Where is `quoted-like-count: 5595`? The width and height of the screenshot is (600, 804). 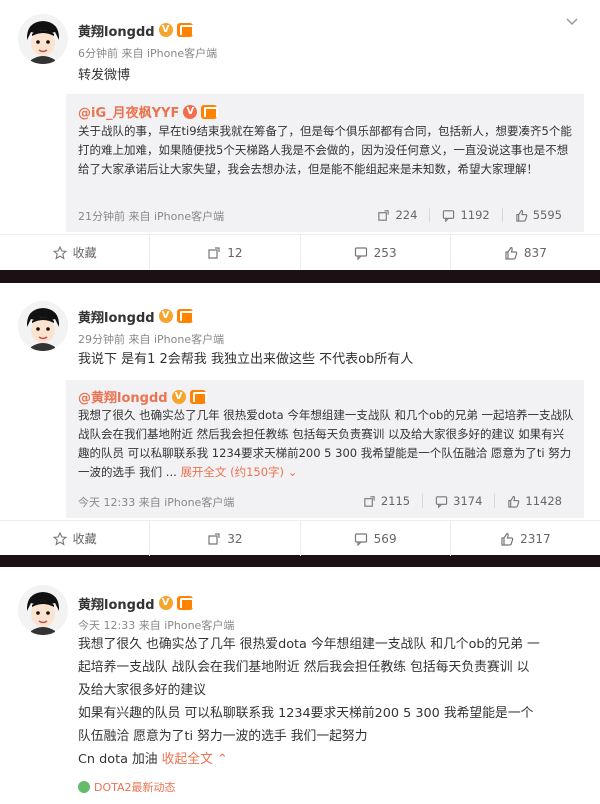
quoted-like-count: 5595 is located at coordinates (547, 215).